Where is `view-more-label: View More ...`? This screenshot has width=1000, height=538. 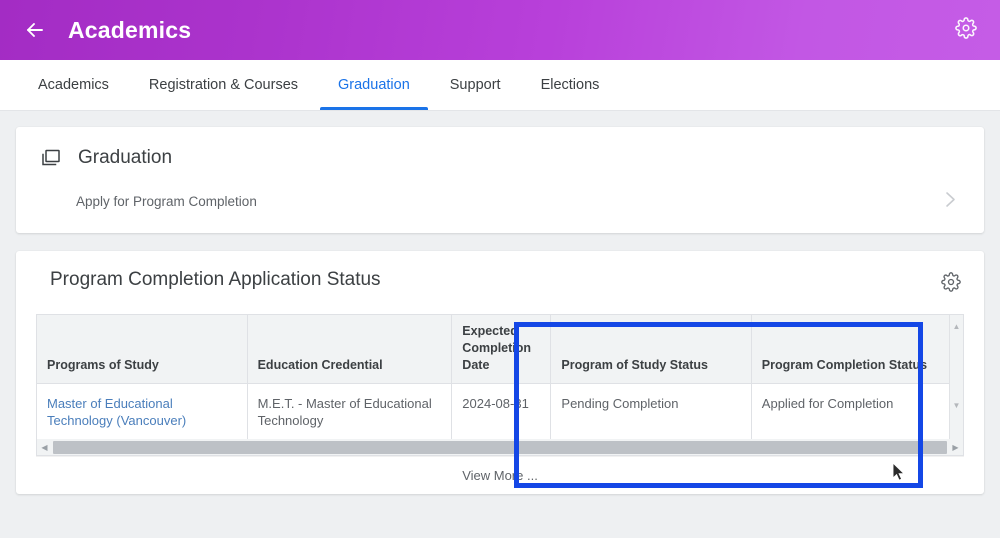
view-more-label: View More ... is located at coordinates (500, 475).